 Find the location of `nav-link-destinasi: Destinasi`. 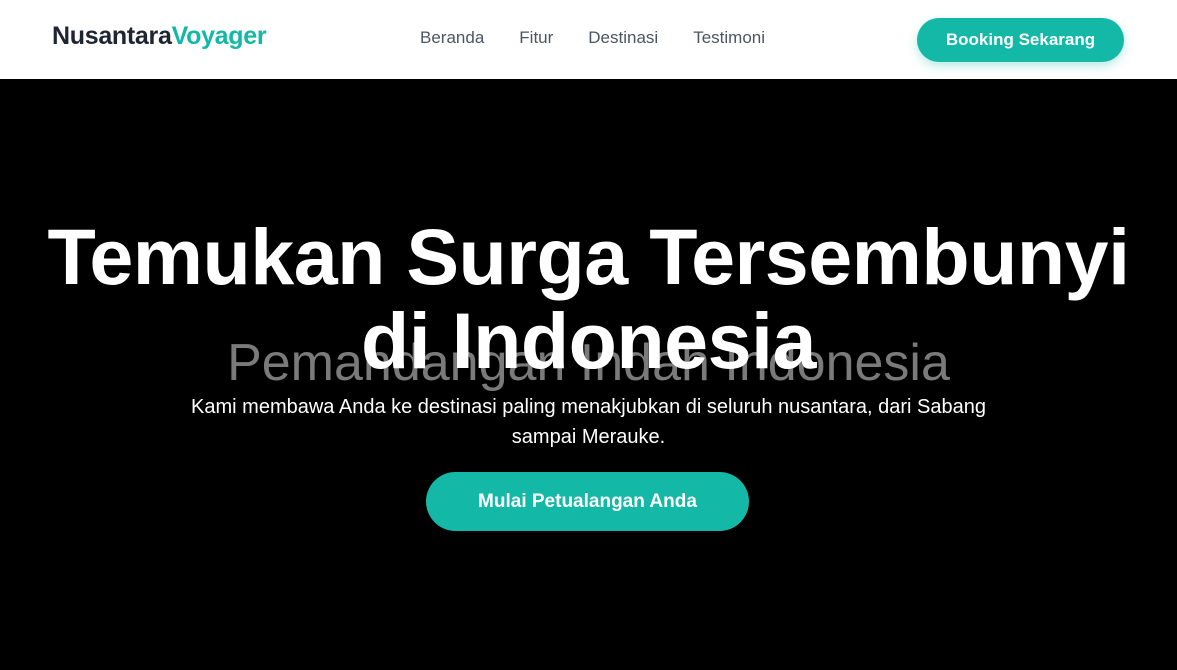

nav-link-destinasi: Destinasi is located at coordinates (623, 38).